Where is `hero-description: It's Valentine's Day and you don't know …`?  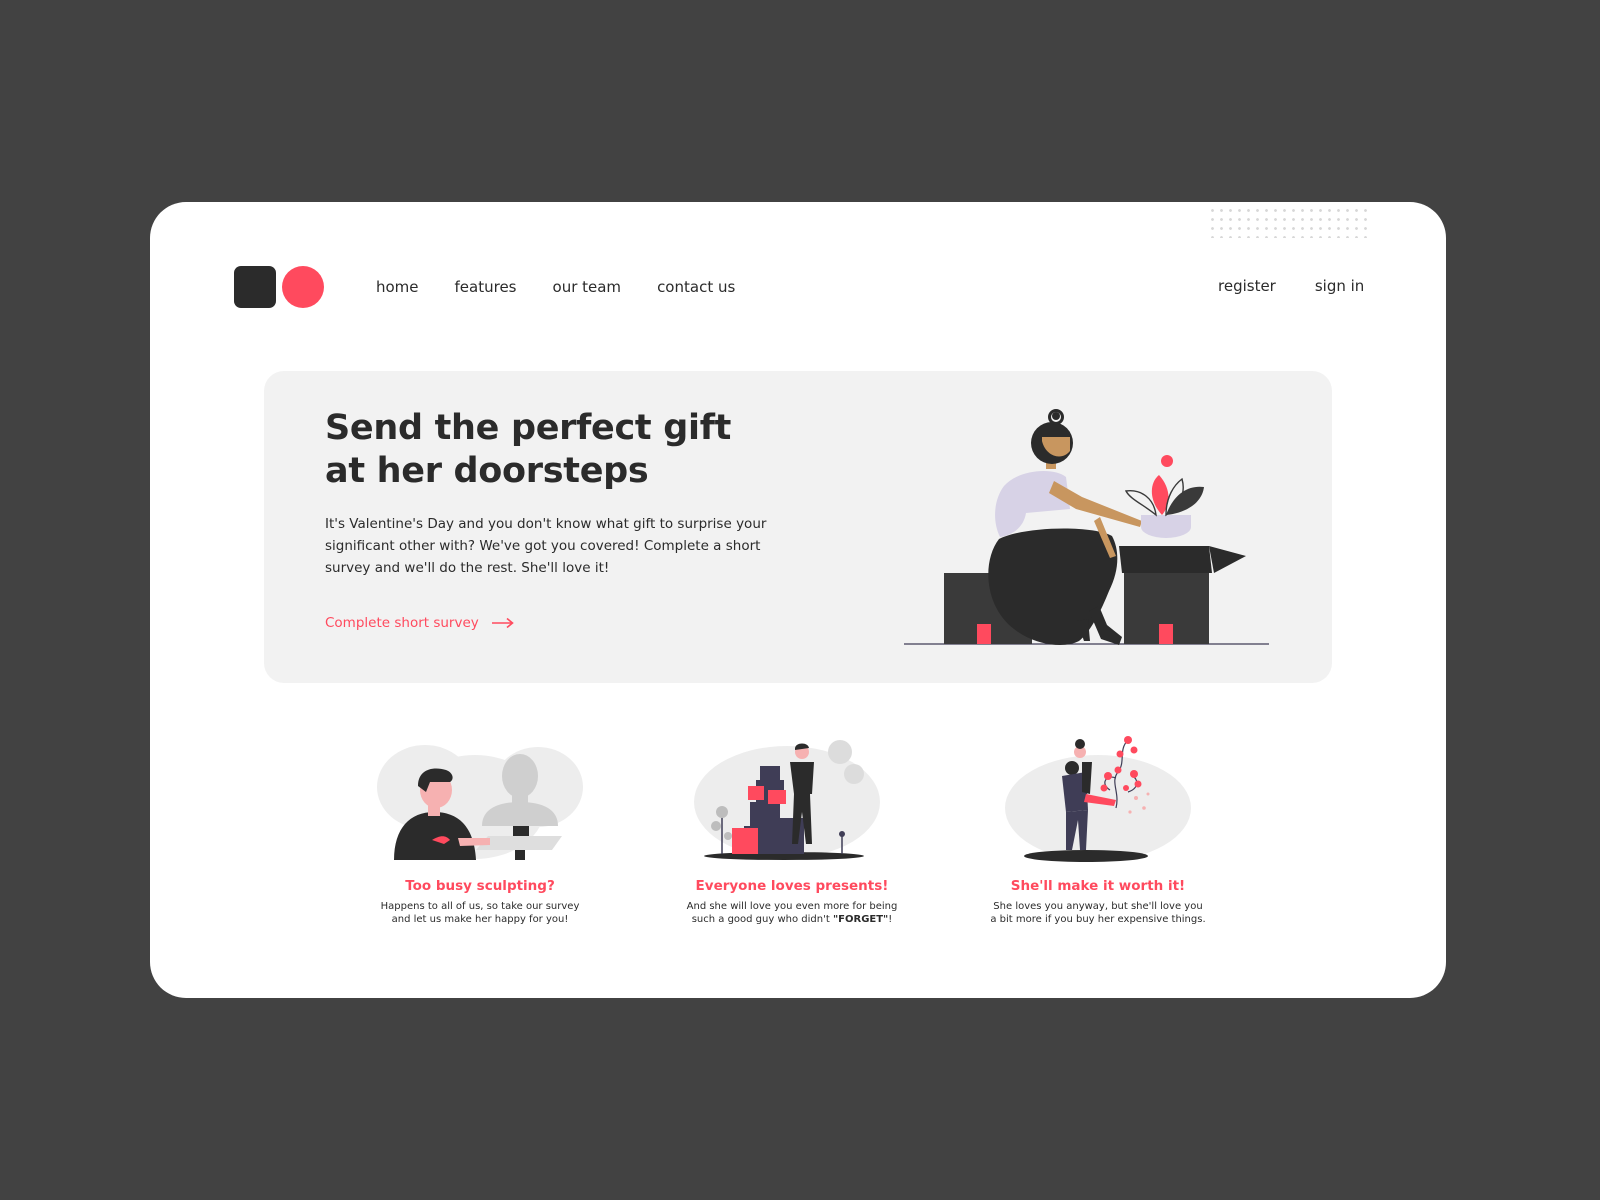 hero-description: It's Valentine's Day and you don't know … is located at coordinates (546, 546).